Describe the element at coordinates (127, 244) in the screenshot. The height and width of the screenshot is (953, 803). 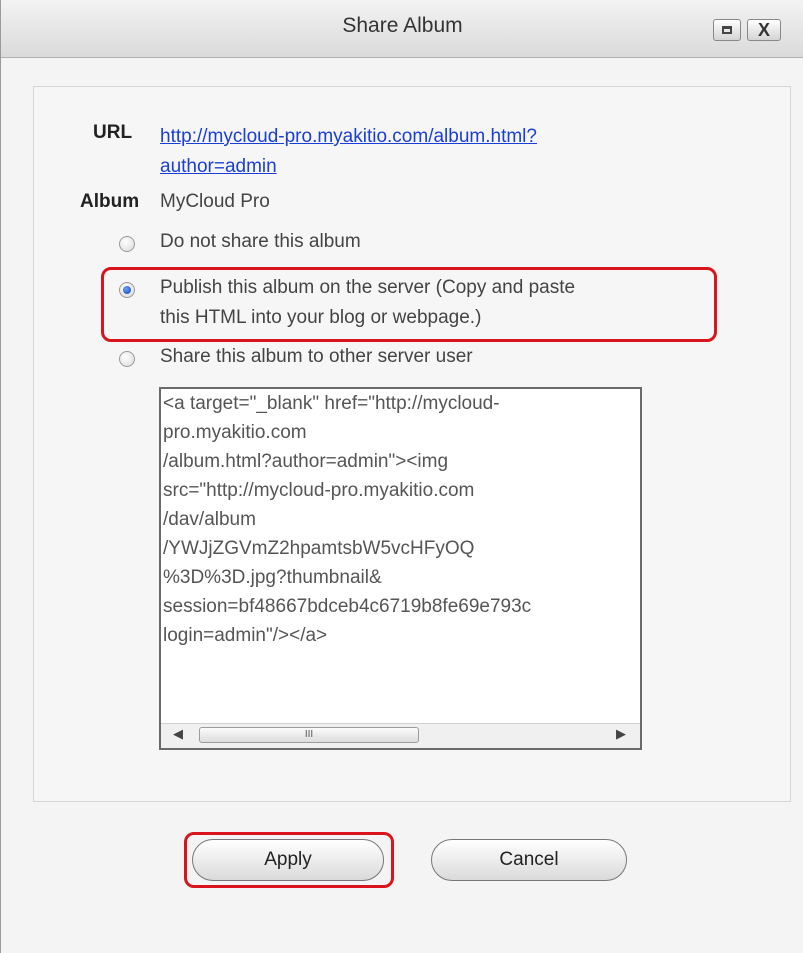
I see `no-share-radio` at that location.